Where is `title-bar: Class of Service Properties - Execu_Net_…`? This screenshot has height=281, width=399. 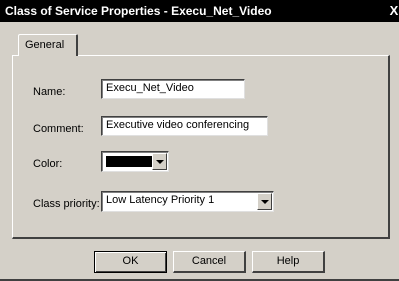 title-bar: Class of Service Properties - Execu_Net_… is located at coordinates (199, 11).